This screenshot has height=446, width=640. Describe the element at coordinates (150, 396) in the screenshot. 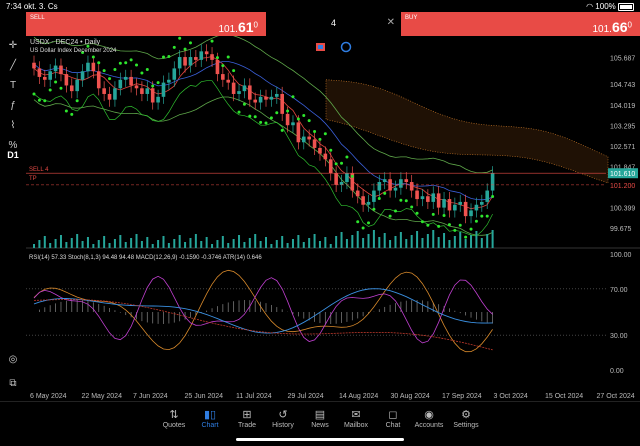

I see `date-tick-label: 7 Jun 2024` at that location.